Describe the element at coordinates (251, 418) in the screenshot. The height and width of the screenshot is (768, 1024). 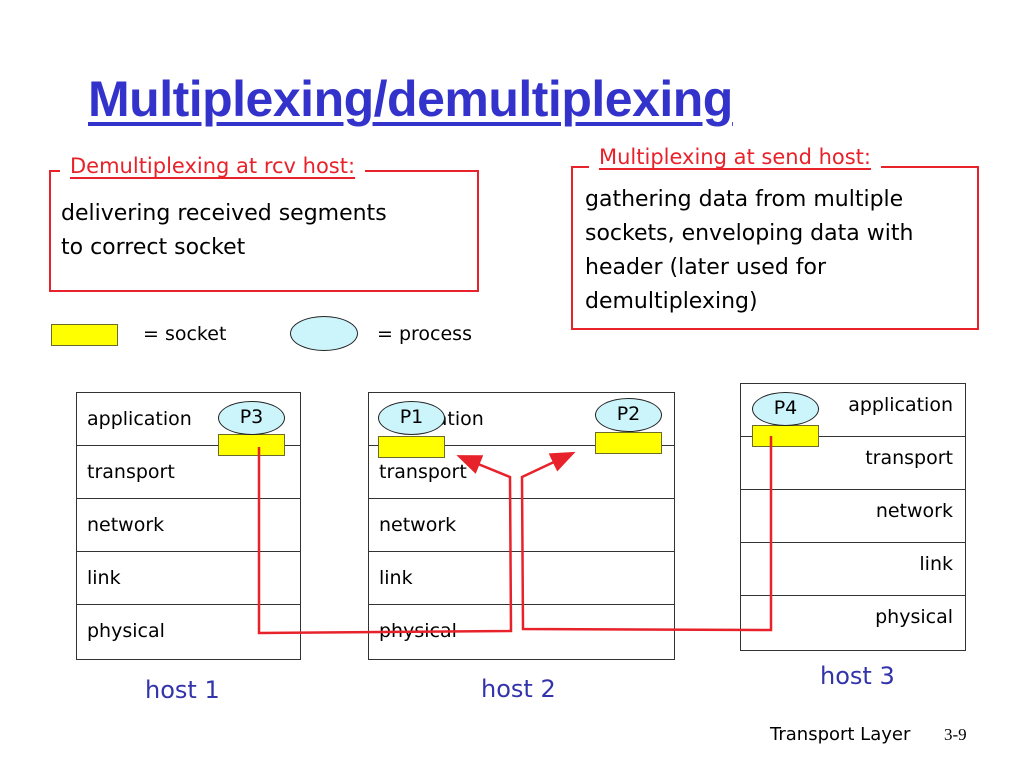
I see `process-p3: P3` at that location.